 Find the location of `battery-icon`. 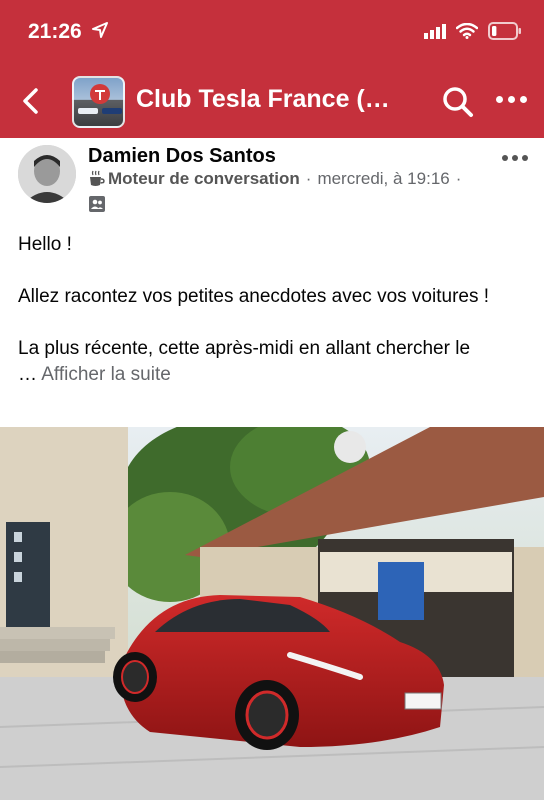

battery-icon is located at coordinates (504, 31).